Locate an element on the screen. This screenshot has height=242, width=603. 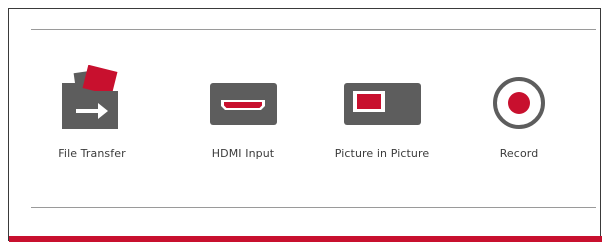
hdmi-input-icon is located at coordinates (243, 104).